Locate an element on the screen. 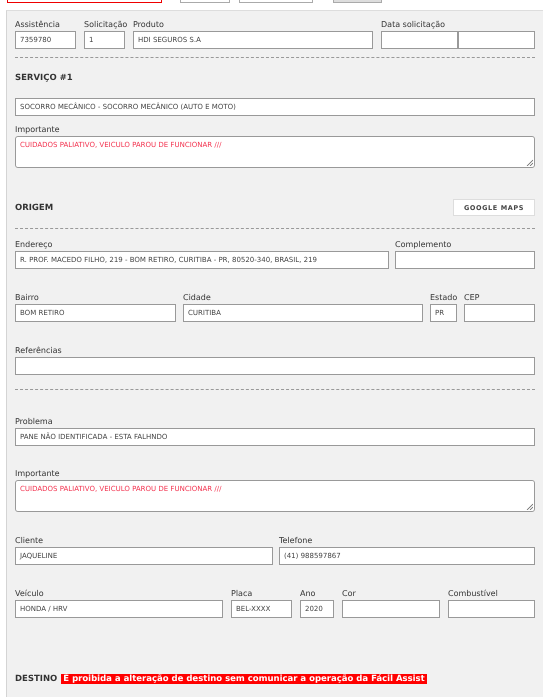 The width and height of the screenshot is (543, 697). section-heading: SERVIÇO #1 is located at coordinates (44, 77).